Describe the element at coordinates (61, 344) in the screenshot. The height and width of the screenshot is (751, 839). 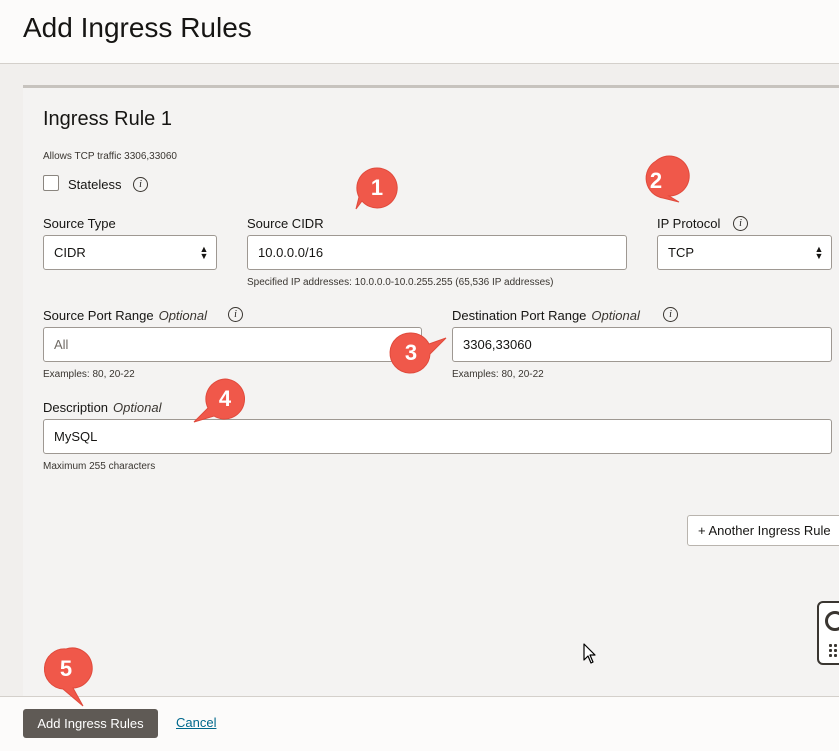
I see `source-port-placeholder: All` at that location.